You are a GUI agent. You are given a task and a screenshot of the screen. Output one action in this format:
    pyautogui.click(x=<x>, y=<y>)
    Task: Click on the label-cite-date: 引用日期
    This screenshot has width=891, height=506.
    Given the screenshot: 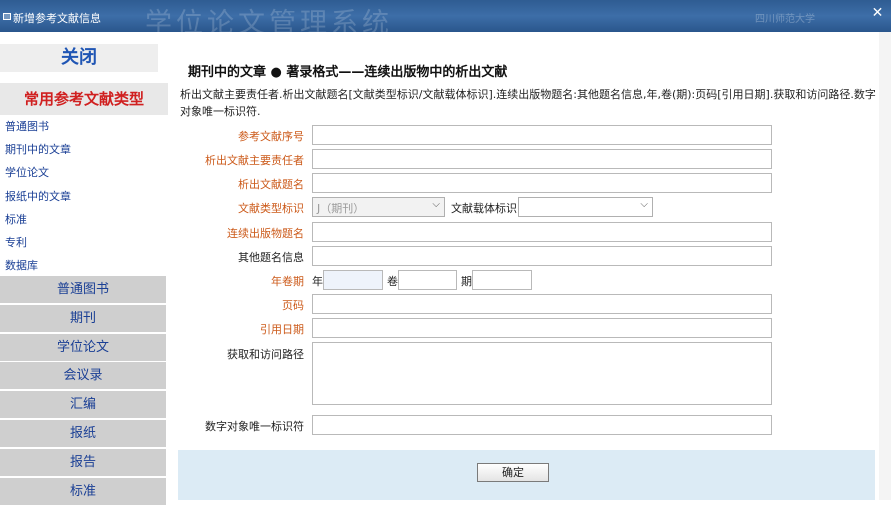 What is the action you would take?
    pyautogui.click(x=282, y=329)
    